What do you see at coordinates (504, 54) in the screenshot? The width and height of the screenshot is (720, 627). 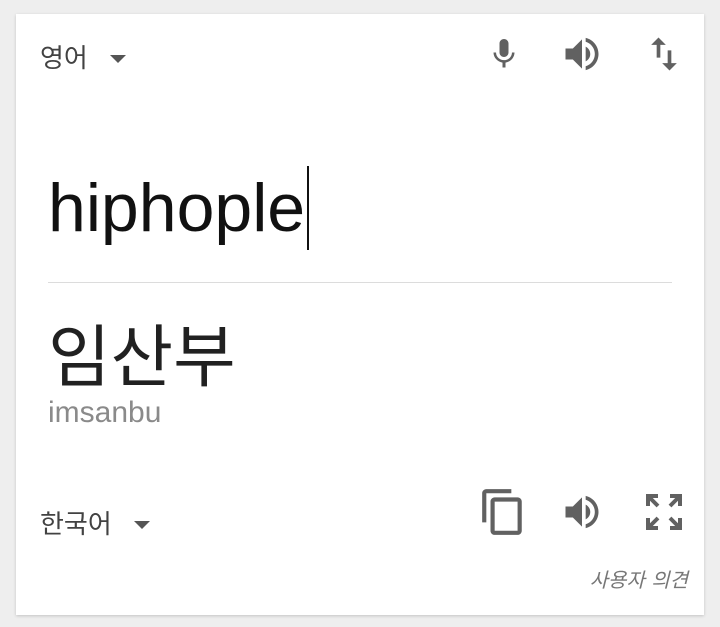 I see `microphone-icon` at bounding box center [504, 54].